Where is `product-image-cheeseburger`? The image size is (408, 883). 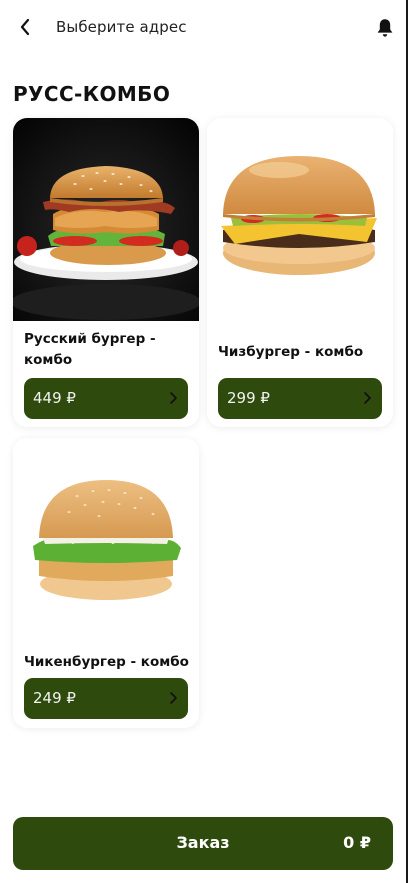
product-image-cheeseburger is located at coordinates (300, 219).